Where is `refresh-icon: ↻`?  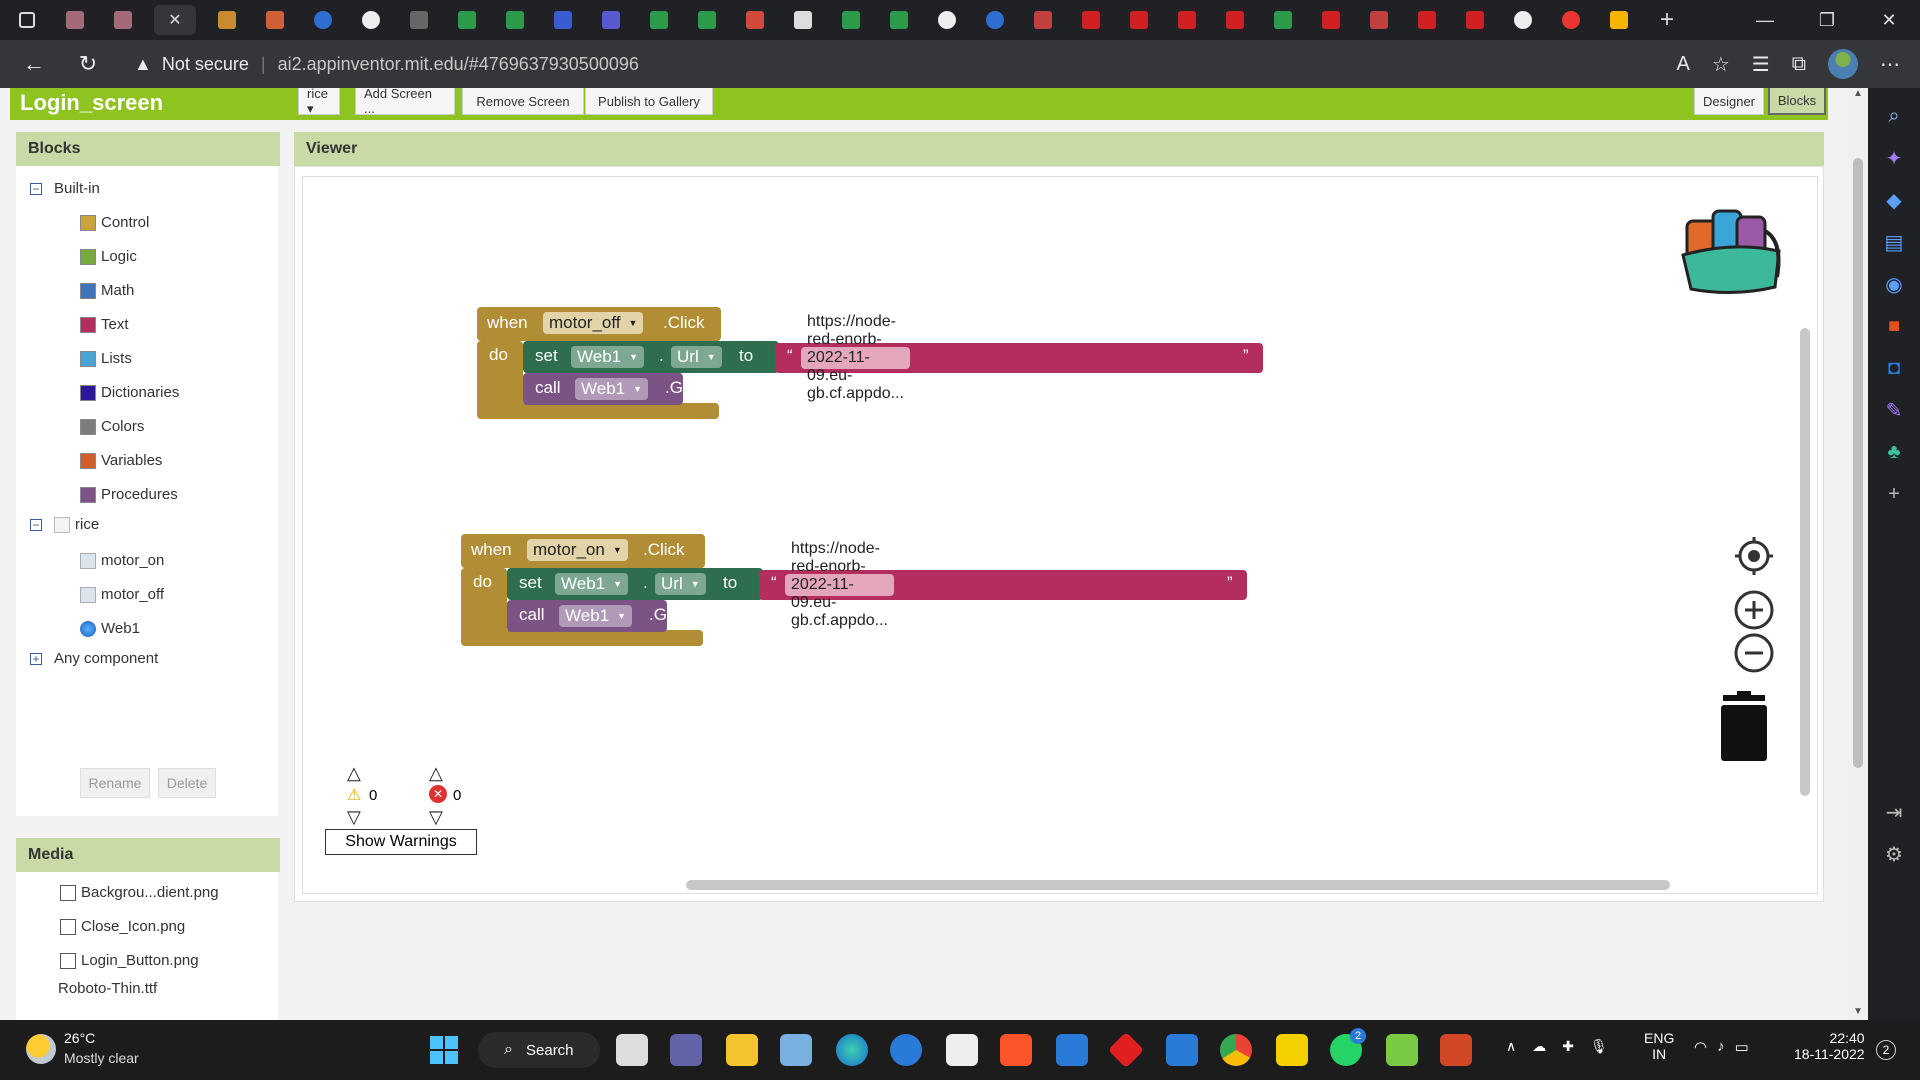 refresh-icon: ↻ is located at coordinates (88, 64).